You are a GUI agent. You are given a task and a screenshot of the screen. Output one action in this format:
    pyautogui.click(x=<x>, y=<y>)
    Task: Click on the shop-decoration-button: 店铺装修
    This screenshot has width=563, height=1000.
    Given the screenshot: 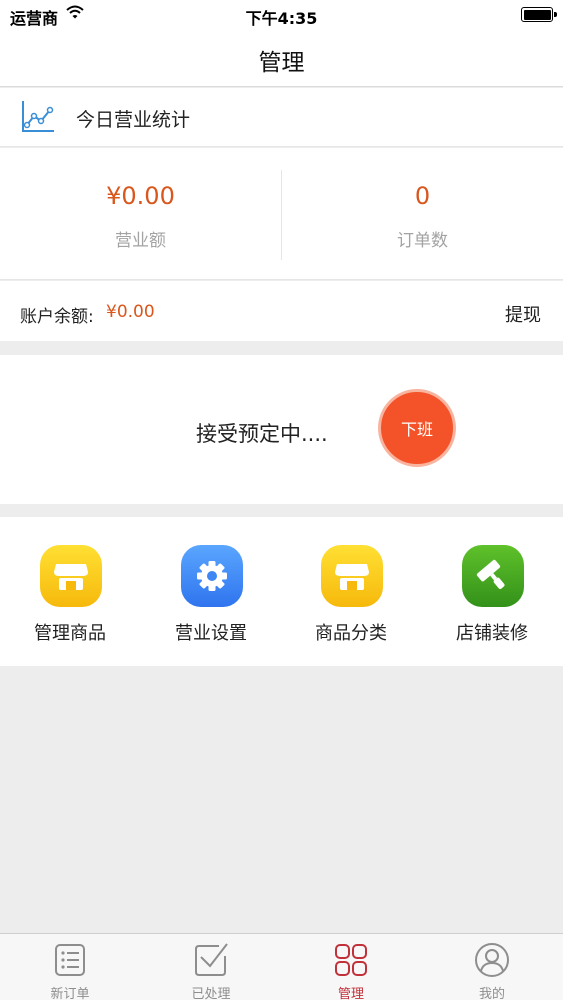 What is the action you would take?
    pyautogui.click(x=492, y=595)
    